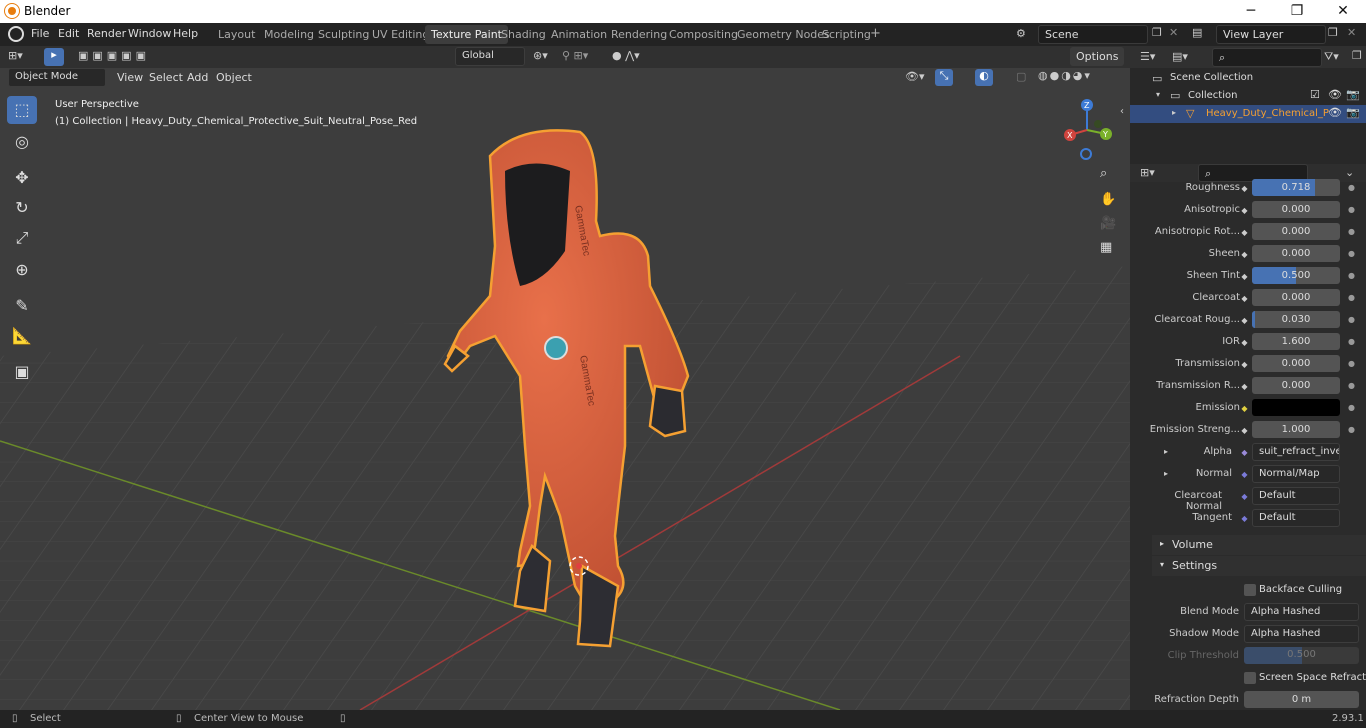 Image resolution: width=1366 pixels, height=728 pixels. Describe the element at coordinates (1353, 94) in the screenshot. I see `collection-render-icon: 📷` at that location.